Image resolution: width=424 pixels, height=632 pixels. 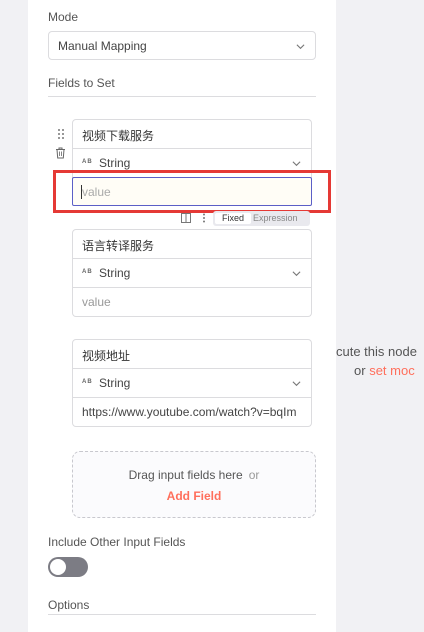 I want to click on drop-zone-text-line: Drag input fields here or, so click(x=194, y=475).